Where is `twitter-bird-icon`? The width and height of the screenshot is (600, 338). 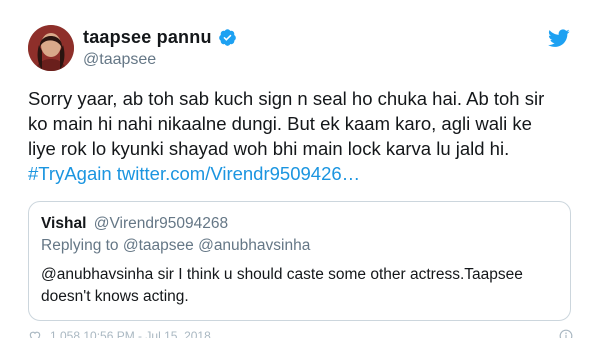
twitter-bird-icon is located at coordinates (559, 38).